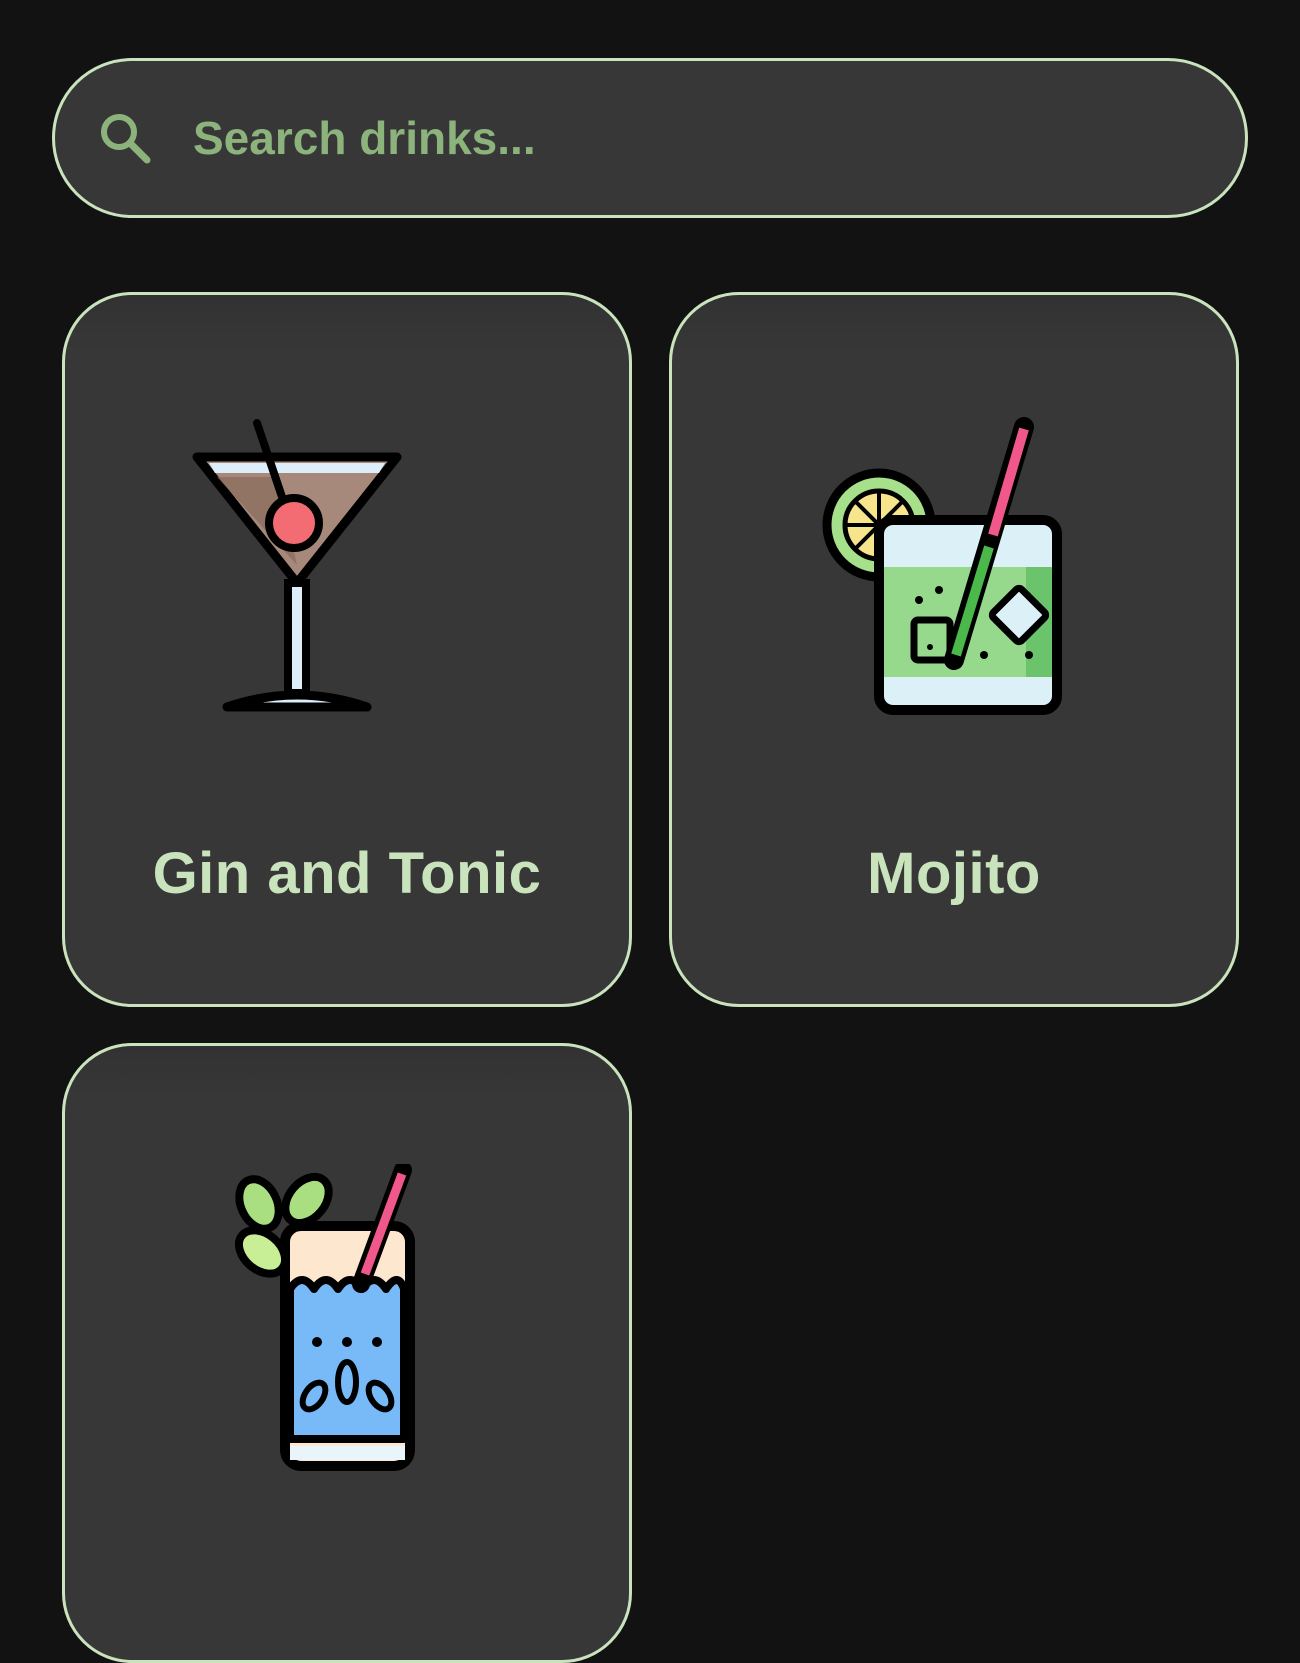 This screenshot has height=1663, width=1300. Describe the element at coordinates (126, 139) in the screenshot. I see `search-icon` at that location.